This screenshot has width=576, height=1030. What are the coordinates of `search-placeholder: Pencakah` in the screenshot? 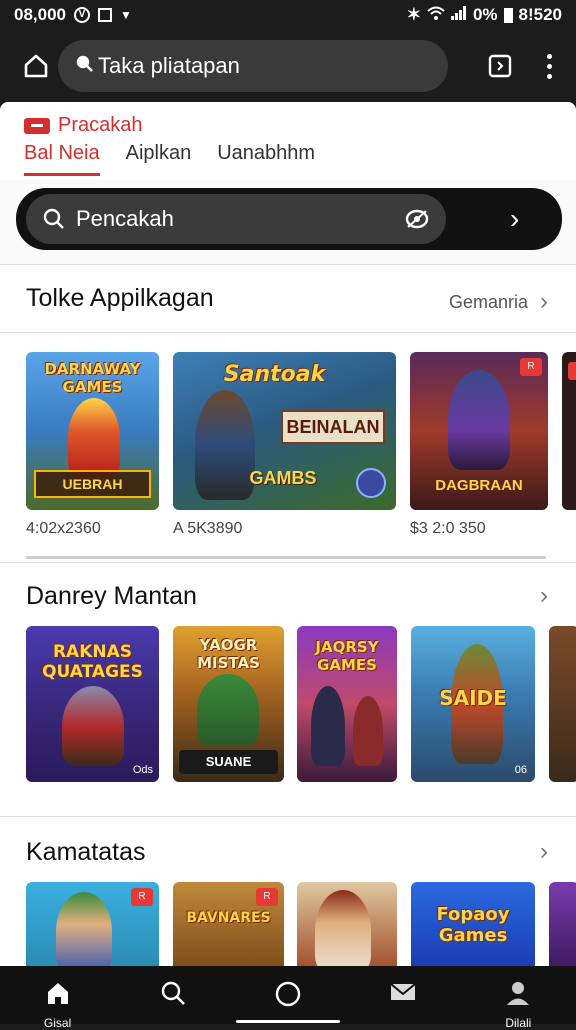 It's located at (125, 218).